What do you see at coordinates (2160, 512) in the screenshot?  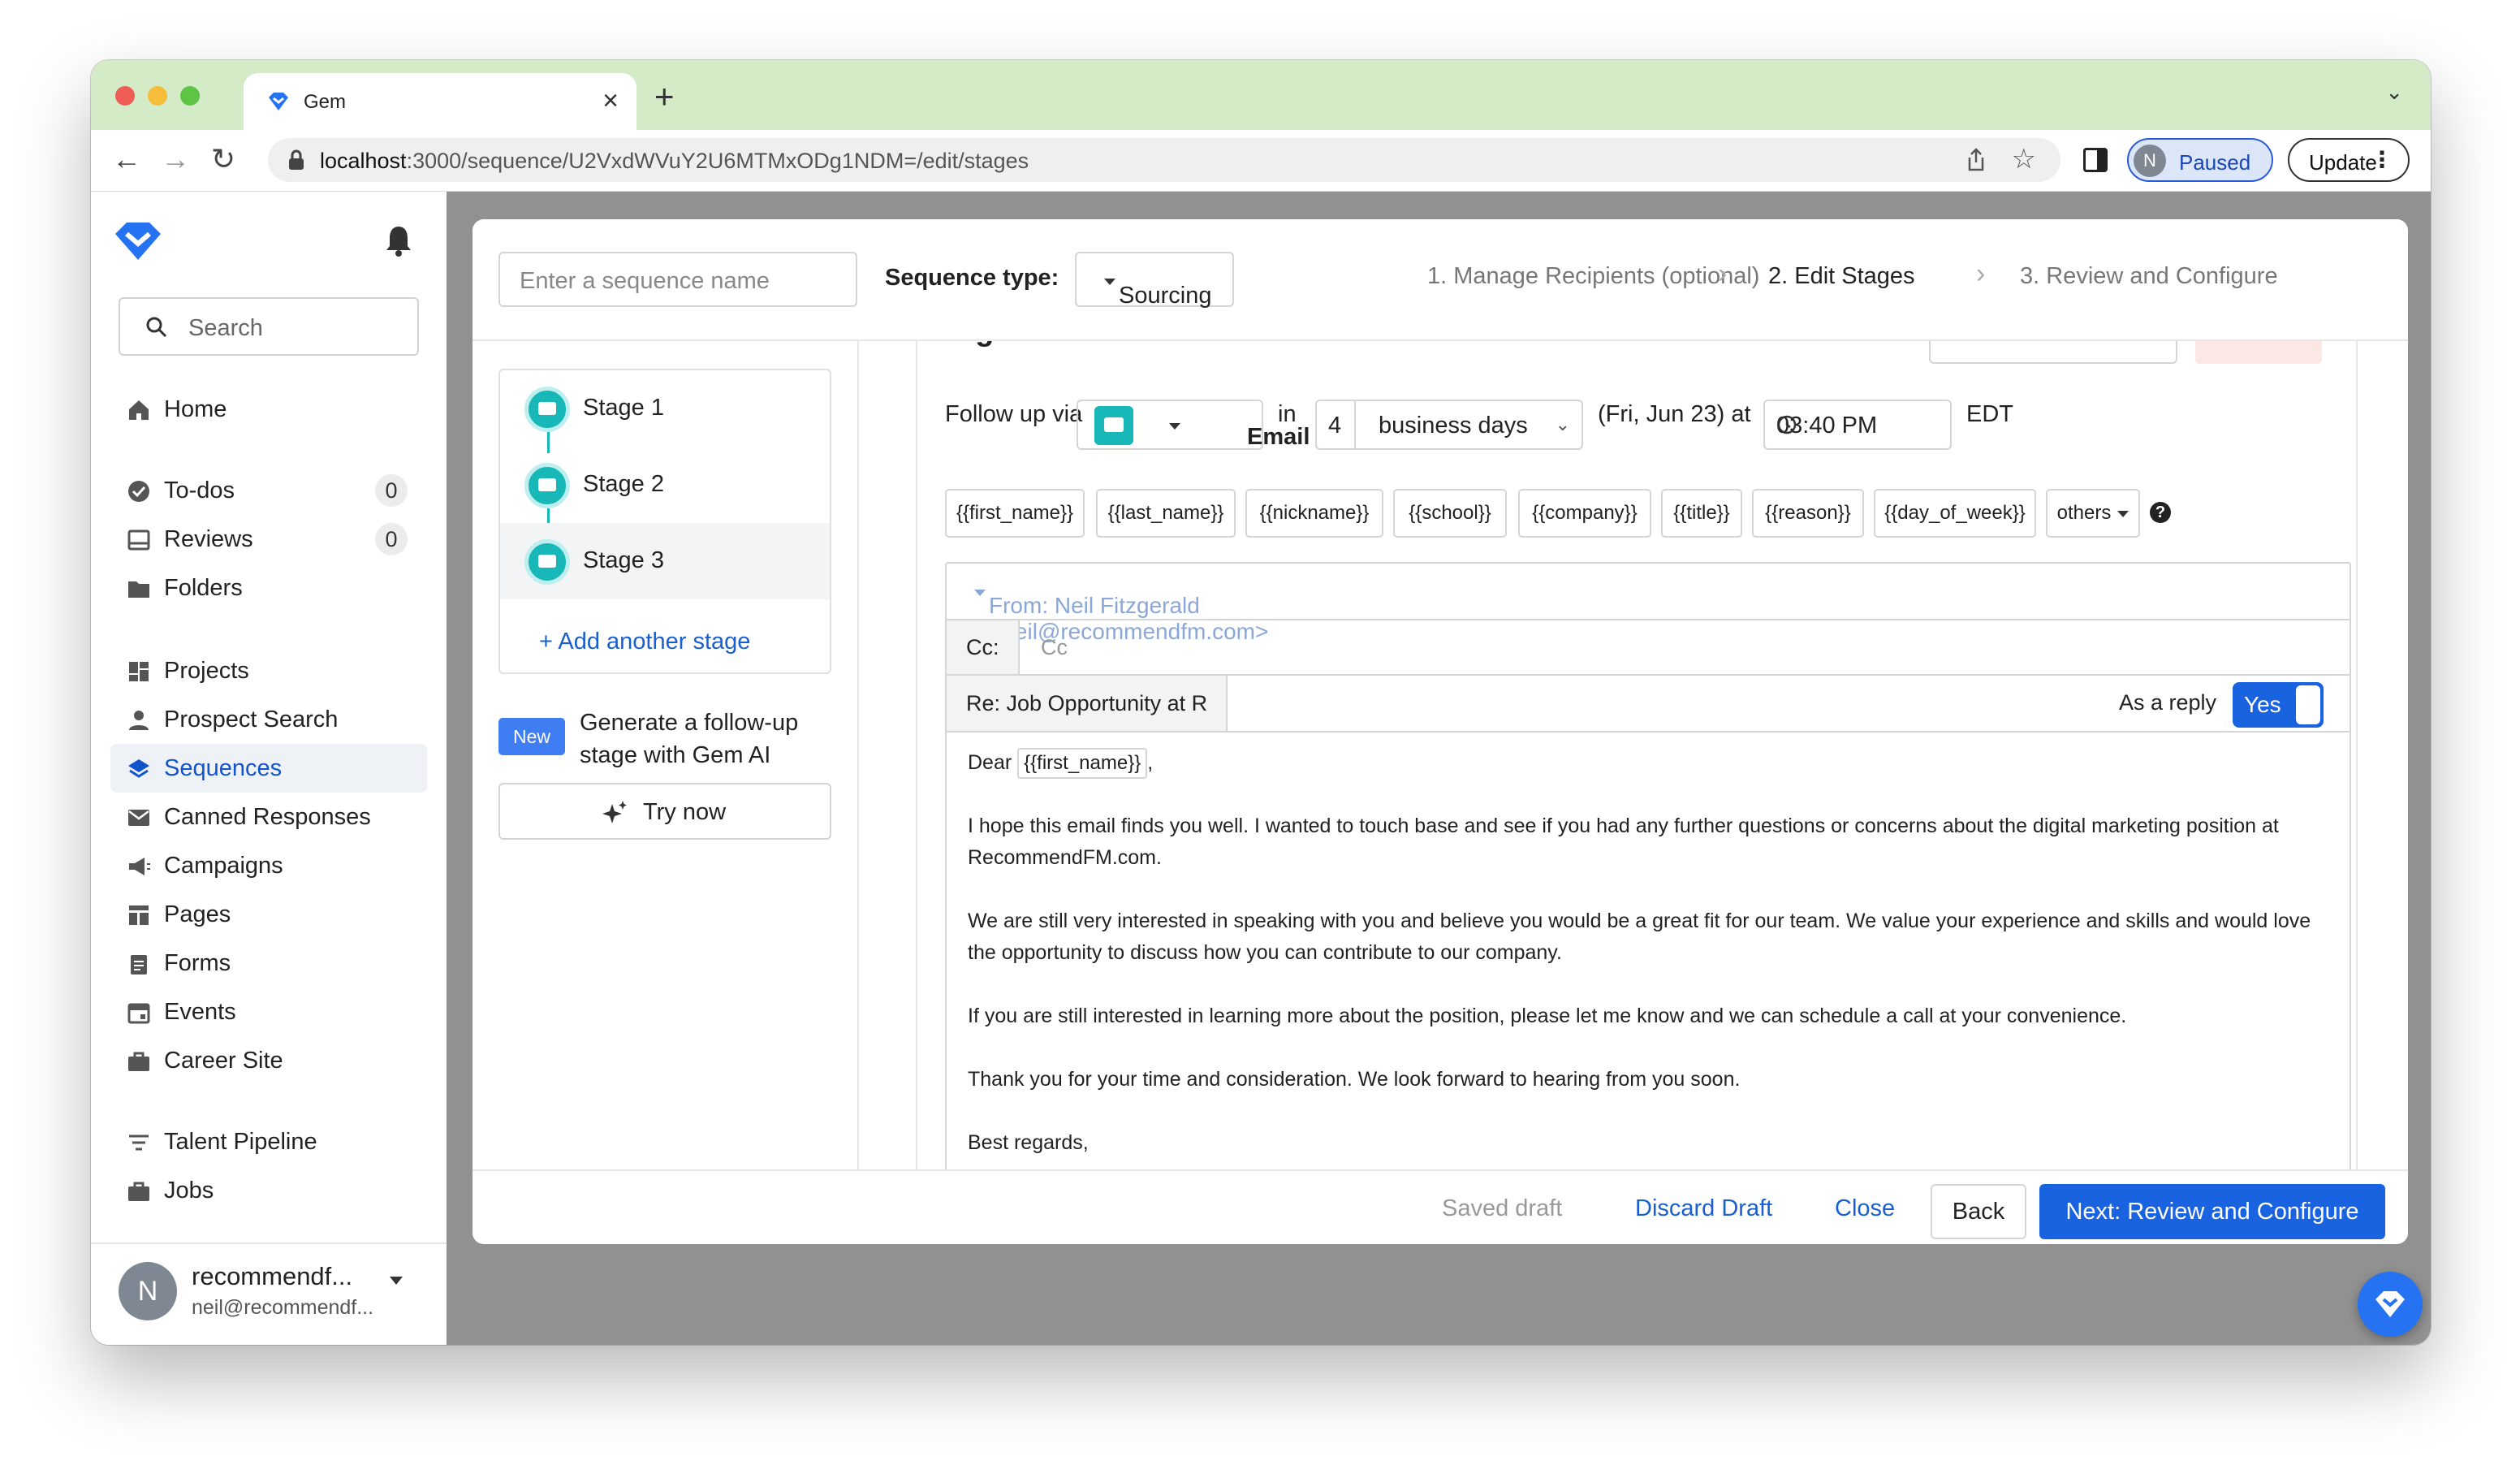 I see `help-icon: ?` at bounding box center [2160, 512].